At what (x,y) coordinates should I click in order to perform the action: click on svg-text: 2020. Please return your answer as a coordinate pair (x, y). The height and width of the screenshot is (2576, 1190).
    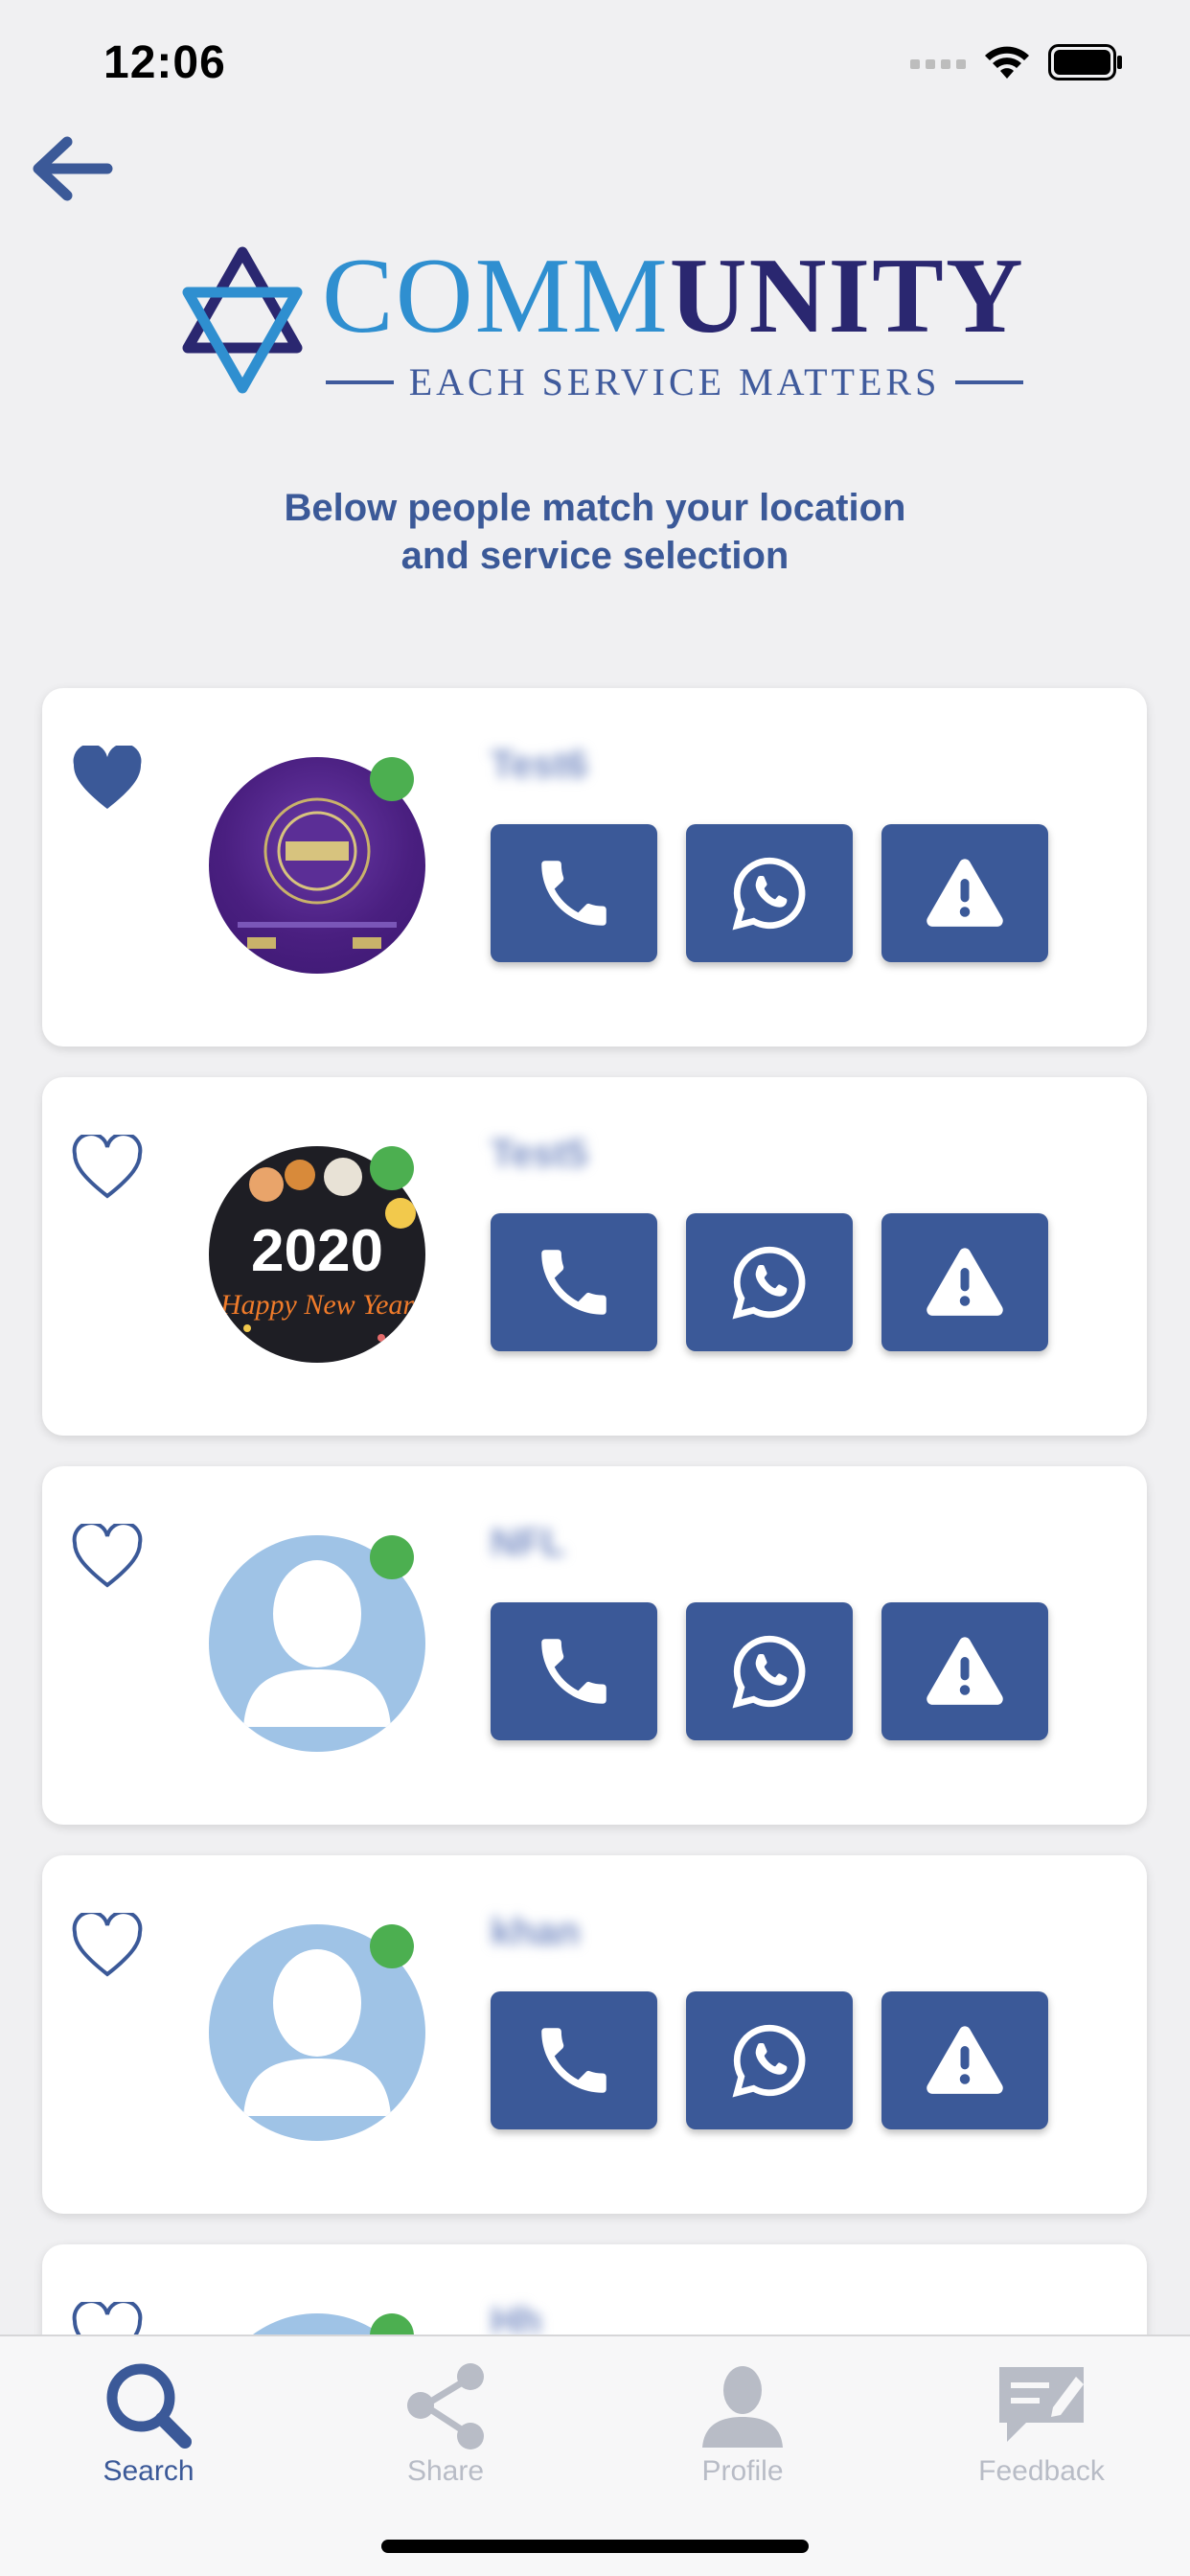
    Looking at the image, I should click on (317, 1251).